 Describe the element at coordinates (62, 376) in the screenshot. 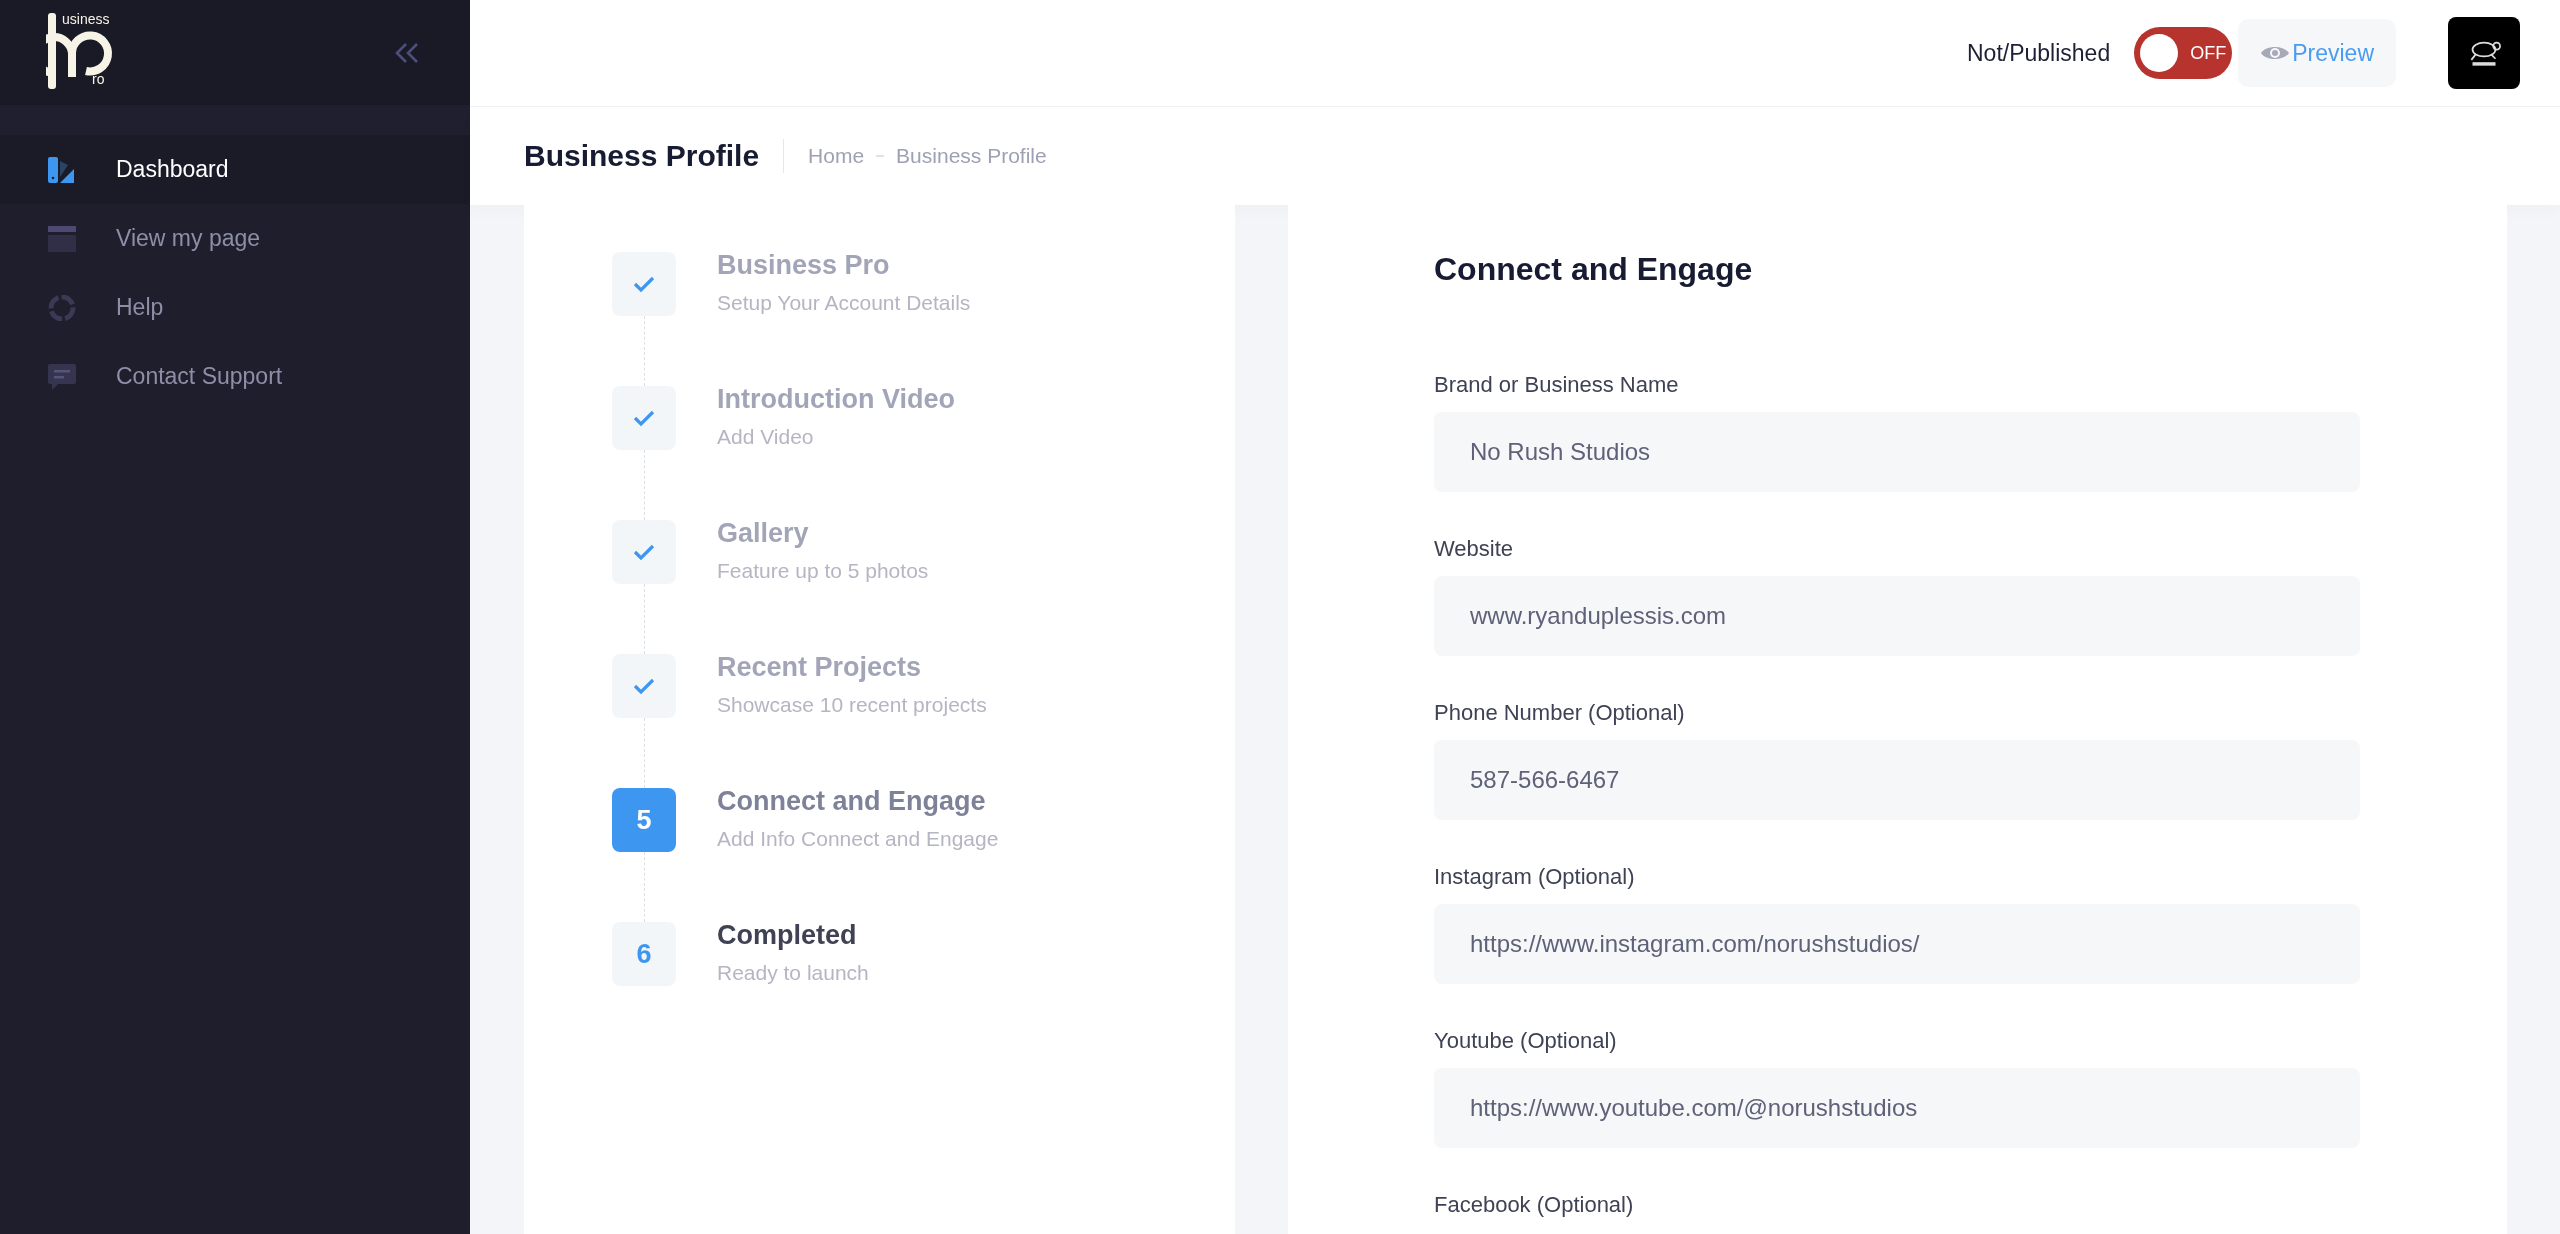

I see `chat-icon` at that location.